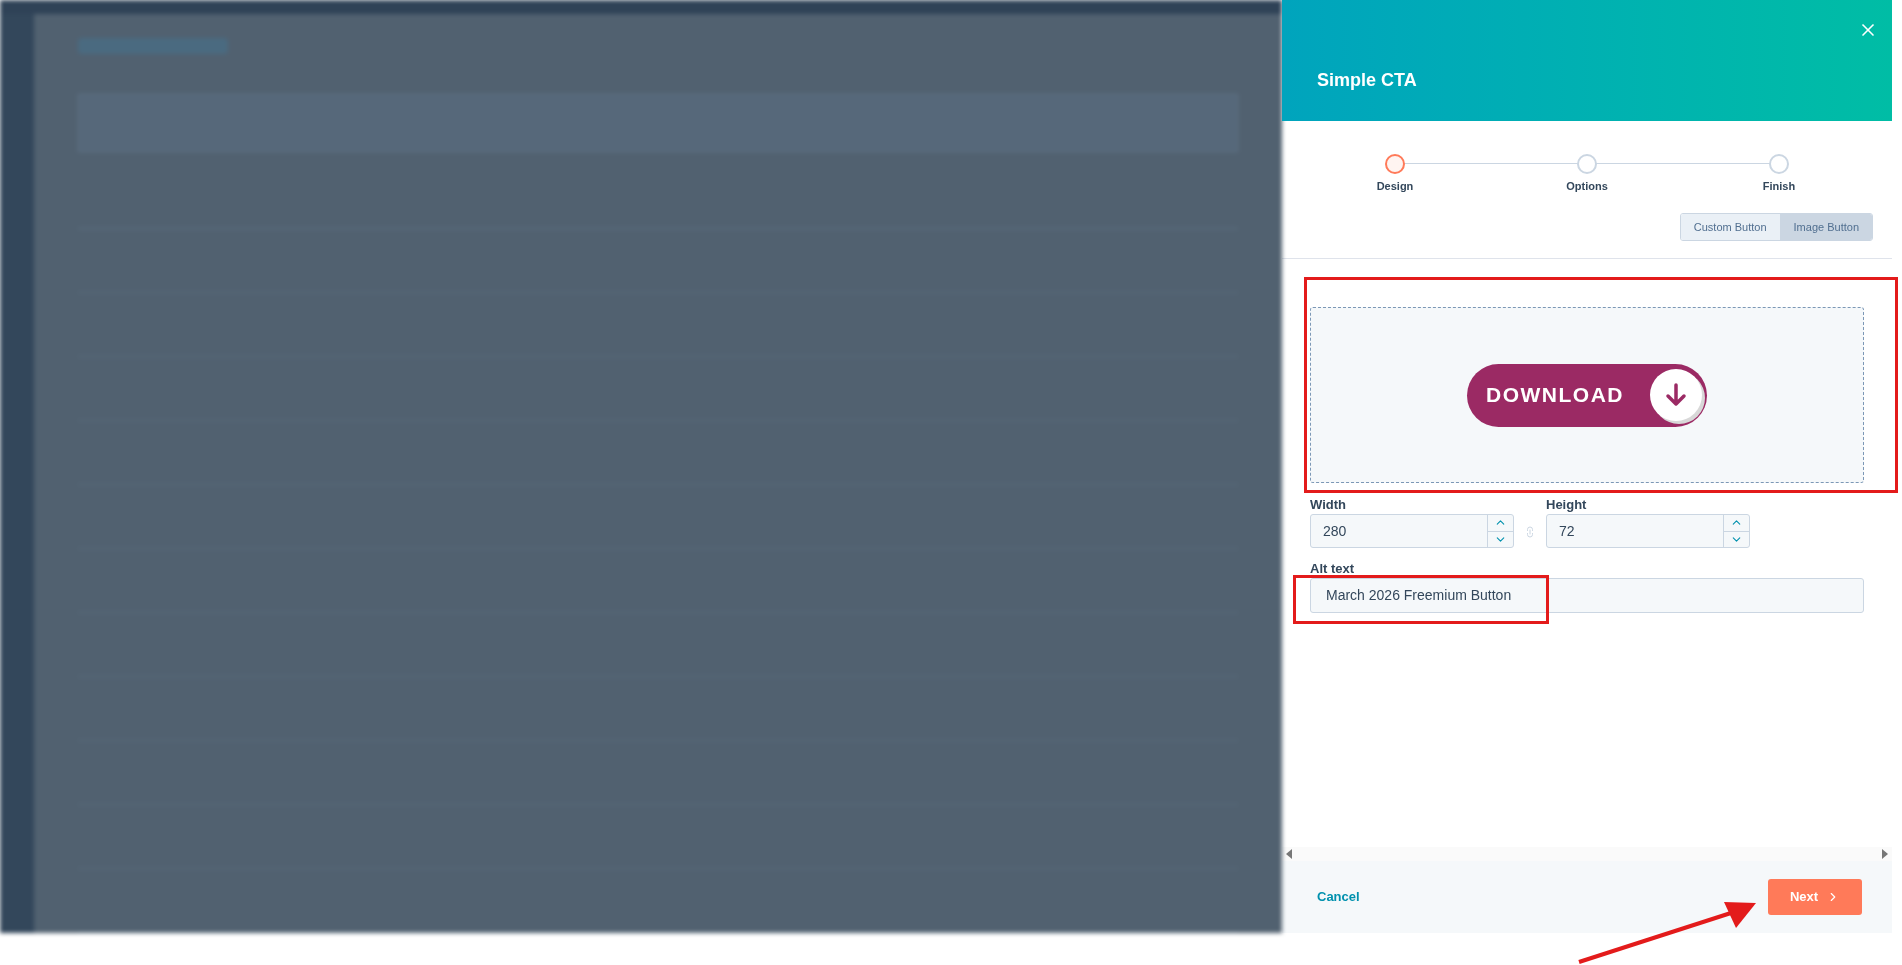 The width and height of the screenshot is (1902, 965). Describe the element at coordinates (1730, 227) in the screenshot. I see `toggle-option: Custom Button` at that location.